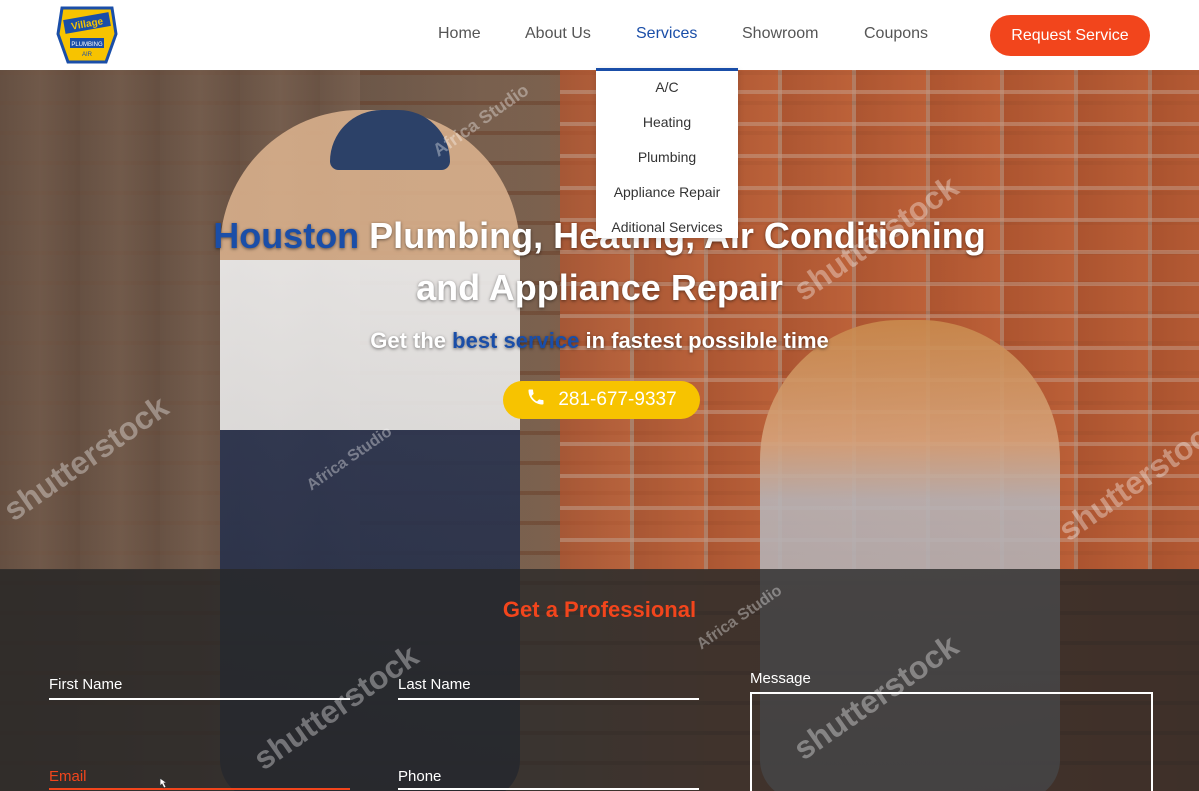  What do you see at coordinates (667, 122) in the screenshot?
I see `dropdown-item-heating: Heating` at bounding box center [667, 122].